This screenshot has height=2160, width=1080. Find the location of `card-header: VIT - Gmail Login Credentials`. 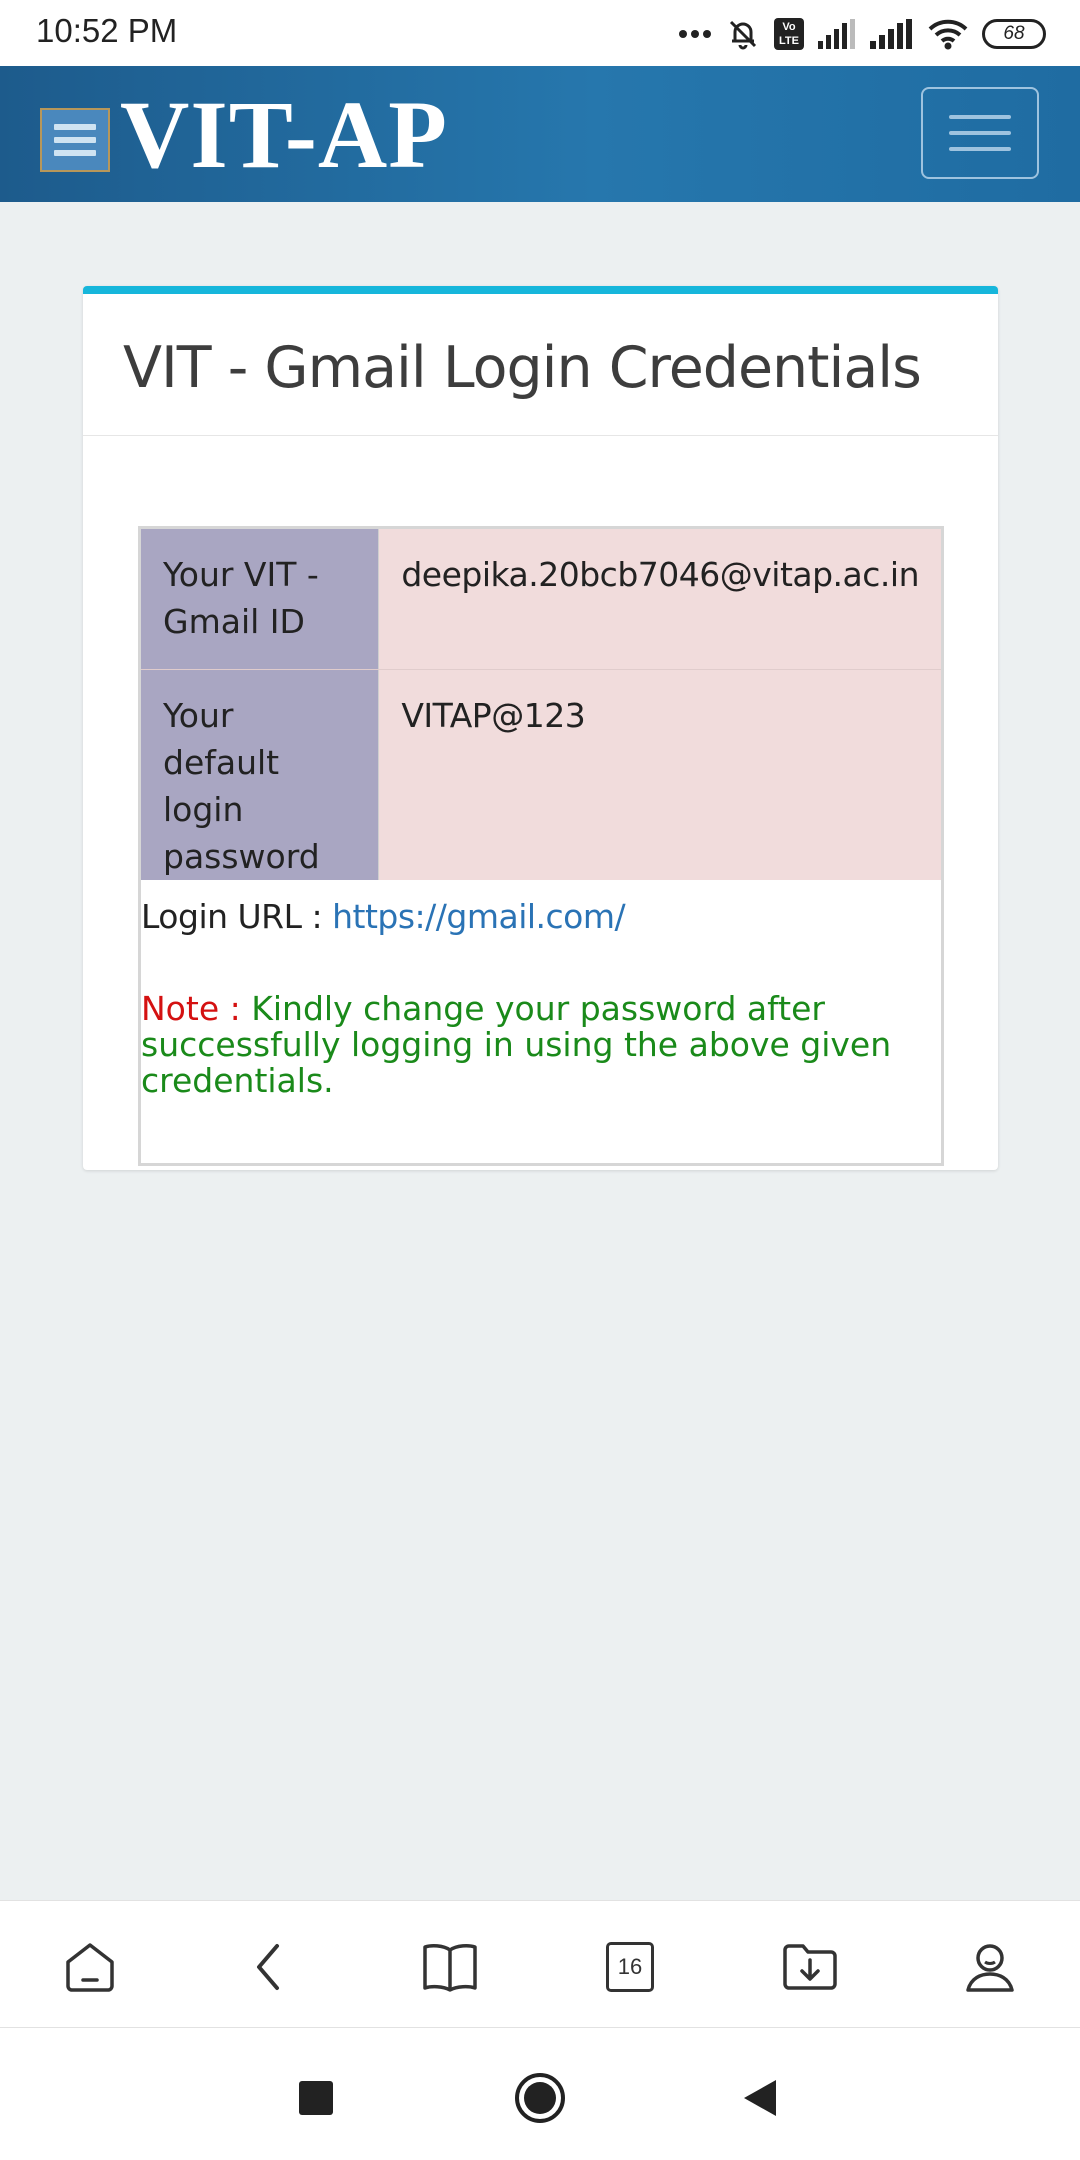

card-header: VIT - Gmail Login Credentials is located at coordinates (540, 365).